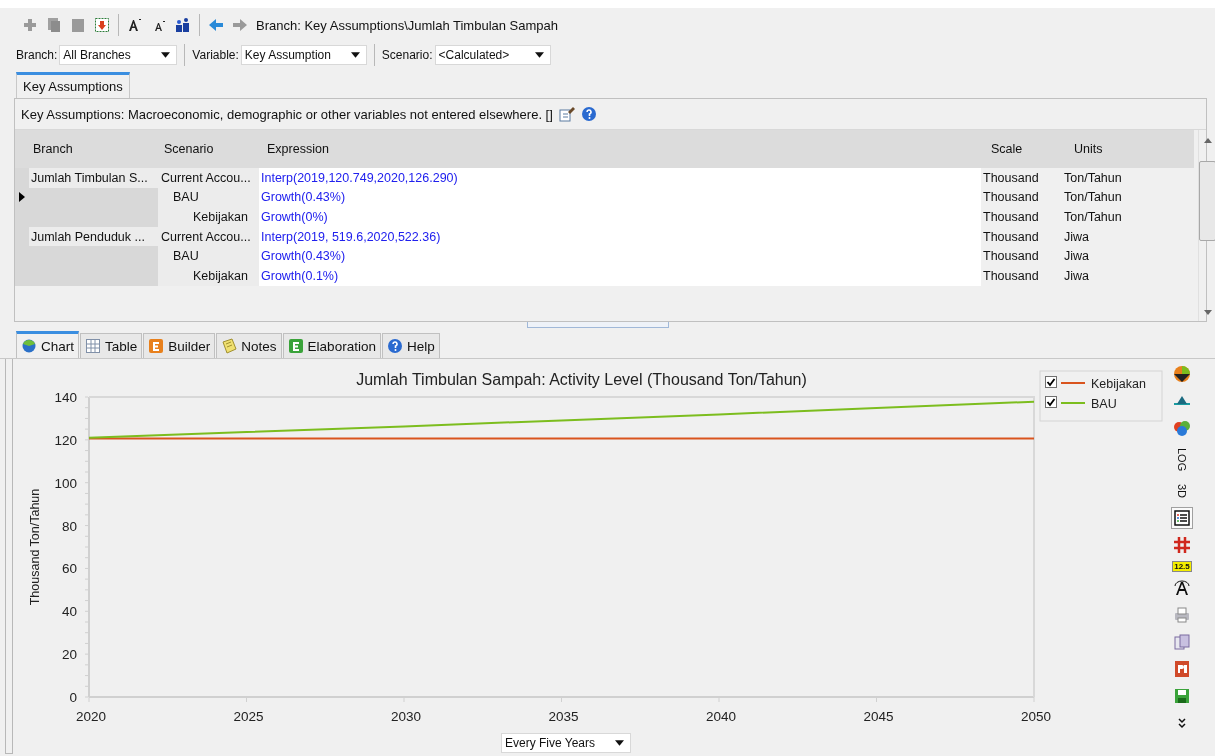 The width and height of the screenshot is (1215, 756). What do you see at coordinates (102, 25) in the screenshot?
I see `import-icon` at bounding box center [102, 25].